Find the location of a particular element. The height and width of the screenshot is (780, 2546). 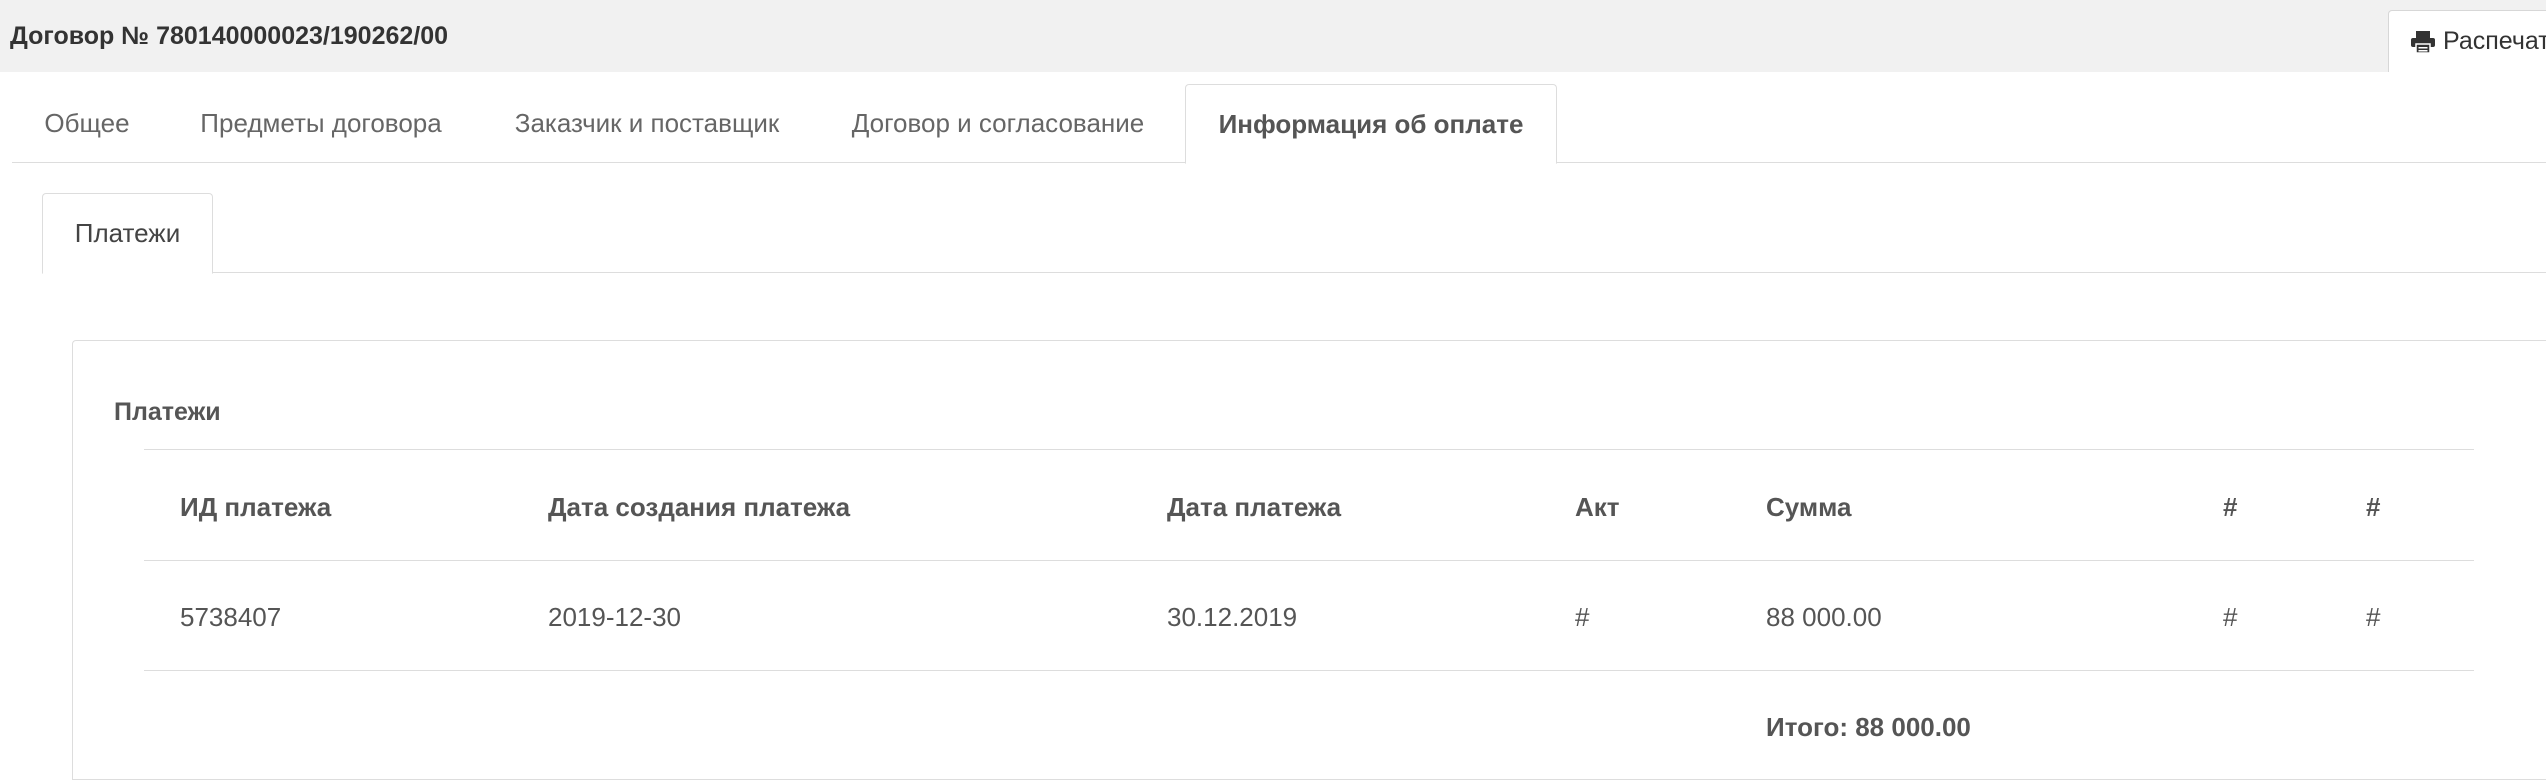

col-header-created-date: Дата создания платежа is located at coordinates (699, 507).